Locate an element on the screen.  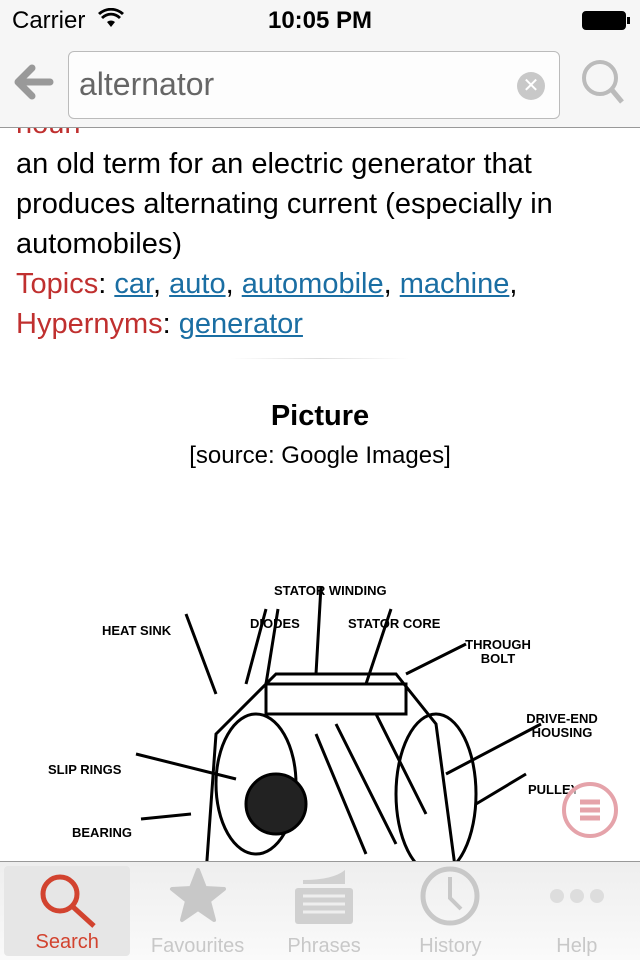
tab-phrases: Phrases is located at coordinates (324, 911).